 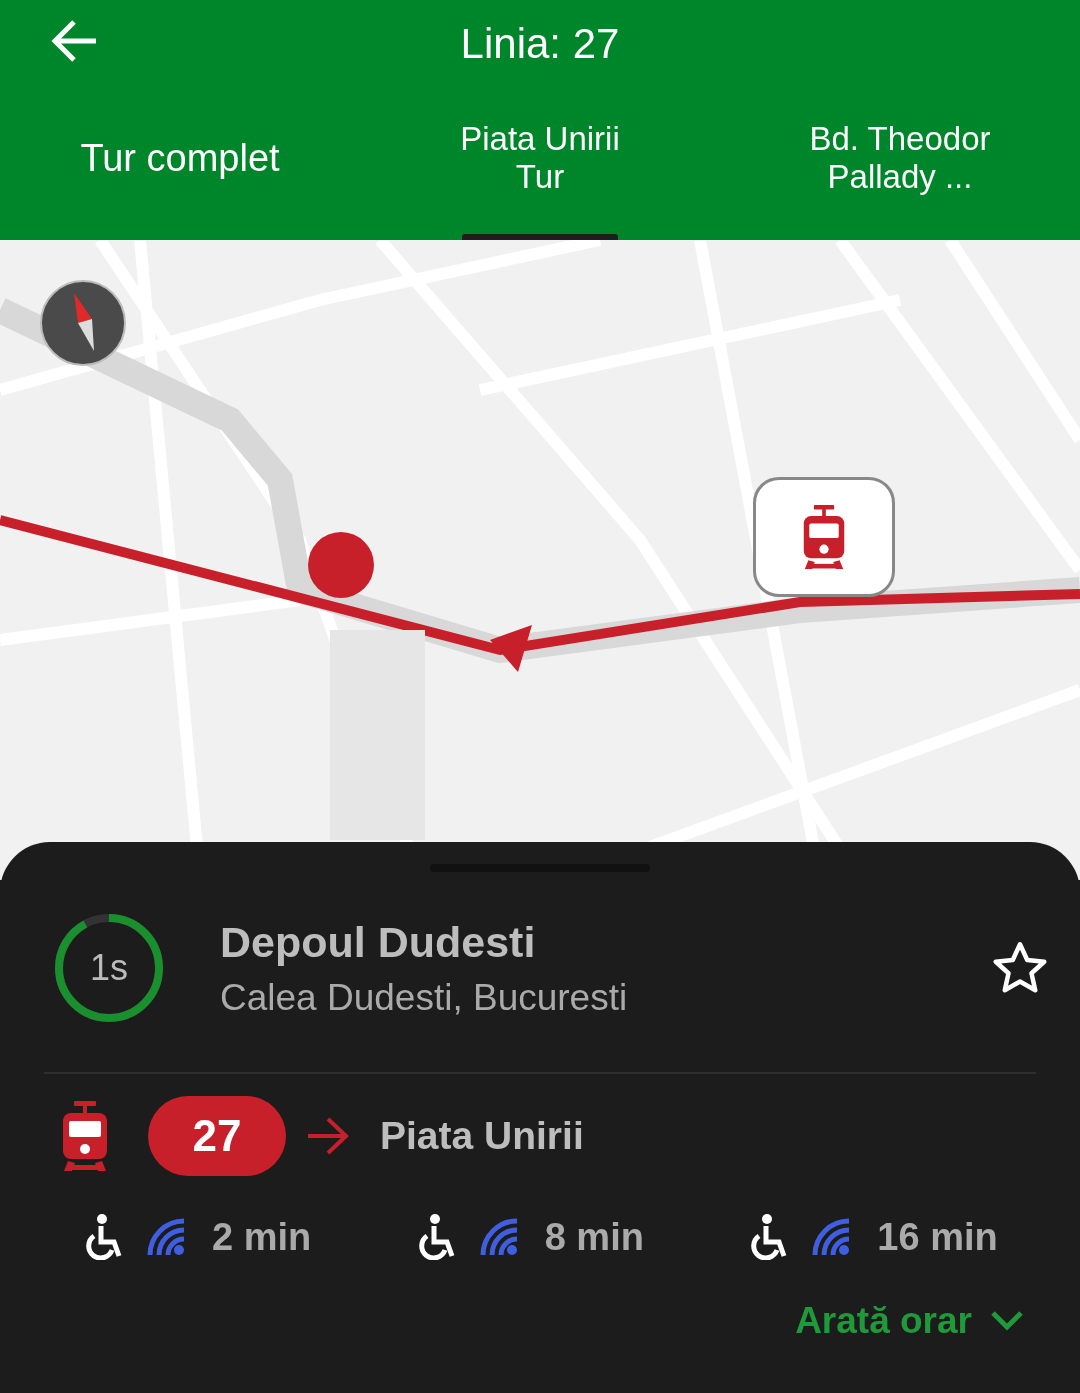 What do you see at coordinates (937, 1237) in the screenshot?
I see `arrival-time: 16 min` at bounding box center [937, 1237].